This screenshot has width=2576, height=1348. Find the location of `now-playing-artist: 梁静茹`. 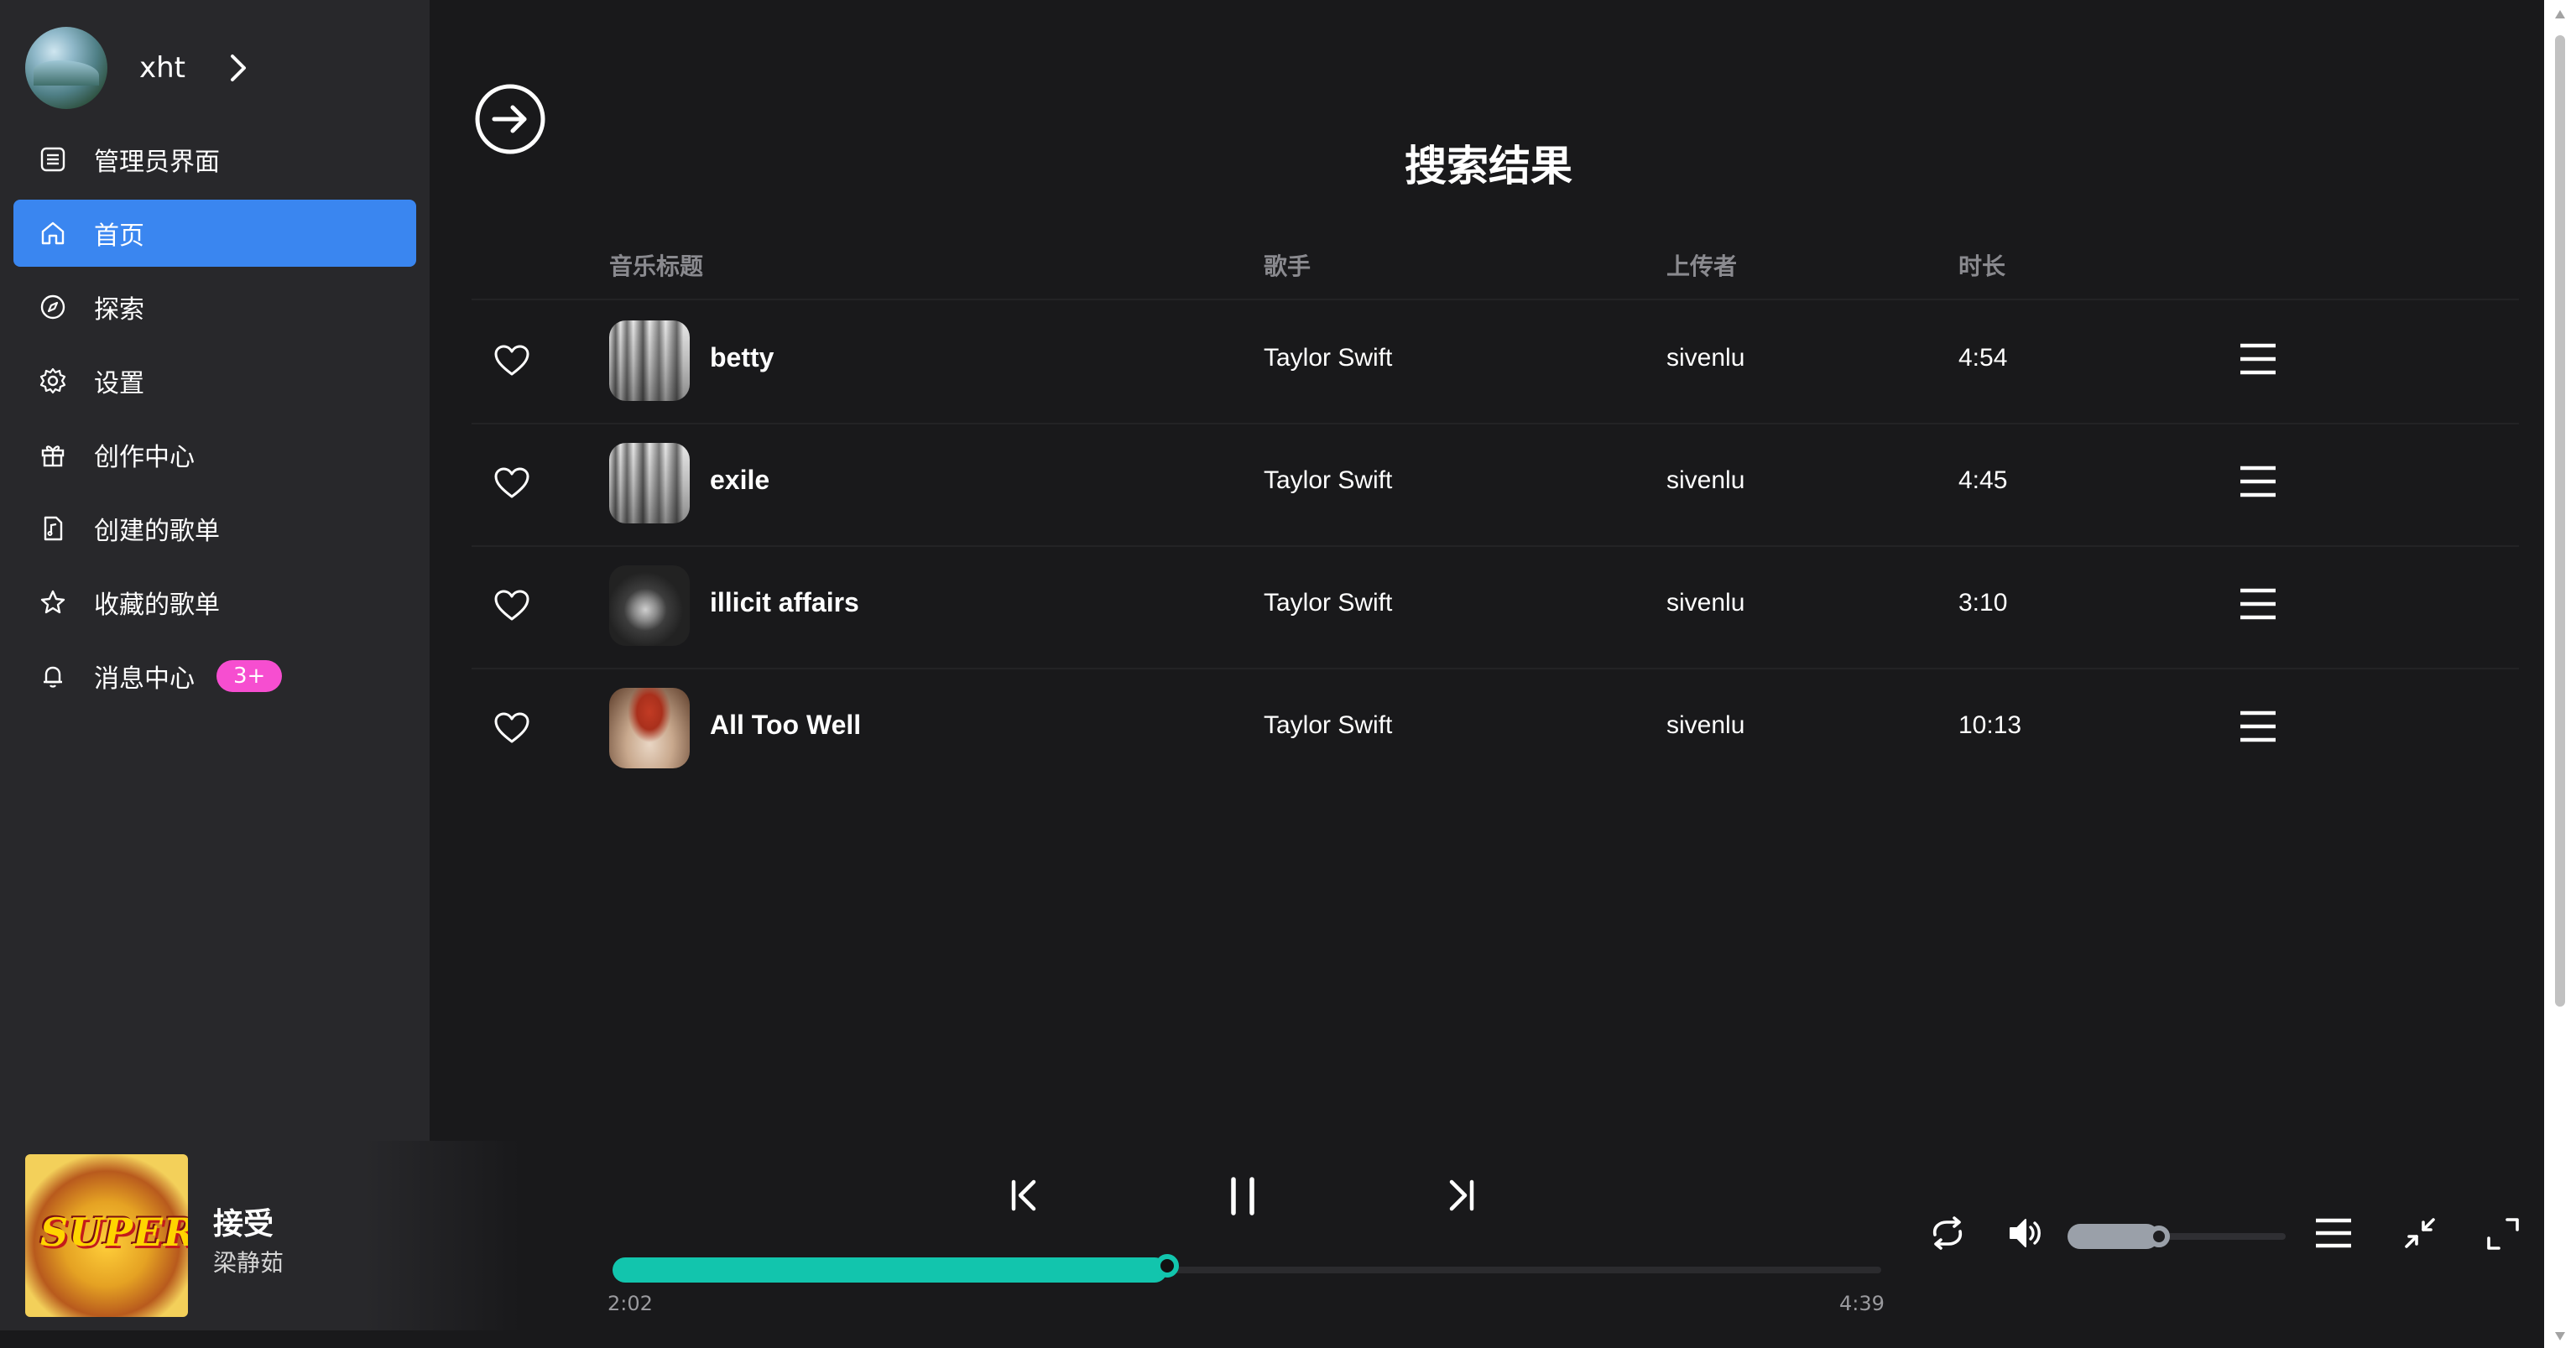

now-playing-artist: 梁静茹 is located at coordinates (248, 1262).